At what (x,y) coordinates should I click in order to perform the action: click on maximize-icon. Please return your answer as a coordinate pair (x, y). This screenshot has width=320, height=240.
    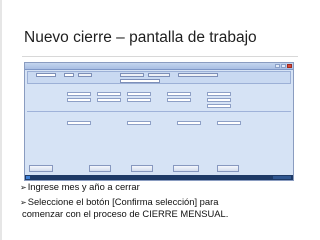
    Looking at the image, I should click on (283, 66).